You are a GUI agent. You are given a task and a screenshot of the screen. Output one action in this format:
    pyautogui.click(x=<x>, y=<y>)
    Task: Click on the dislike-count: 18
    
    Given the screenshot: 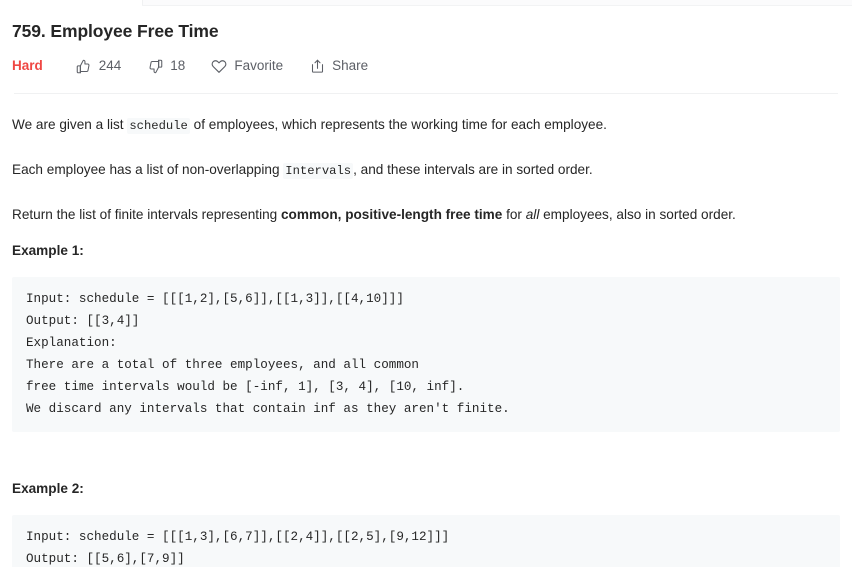 What is the action you would take?
    pyautogui.click(x=178, y=65)
    